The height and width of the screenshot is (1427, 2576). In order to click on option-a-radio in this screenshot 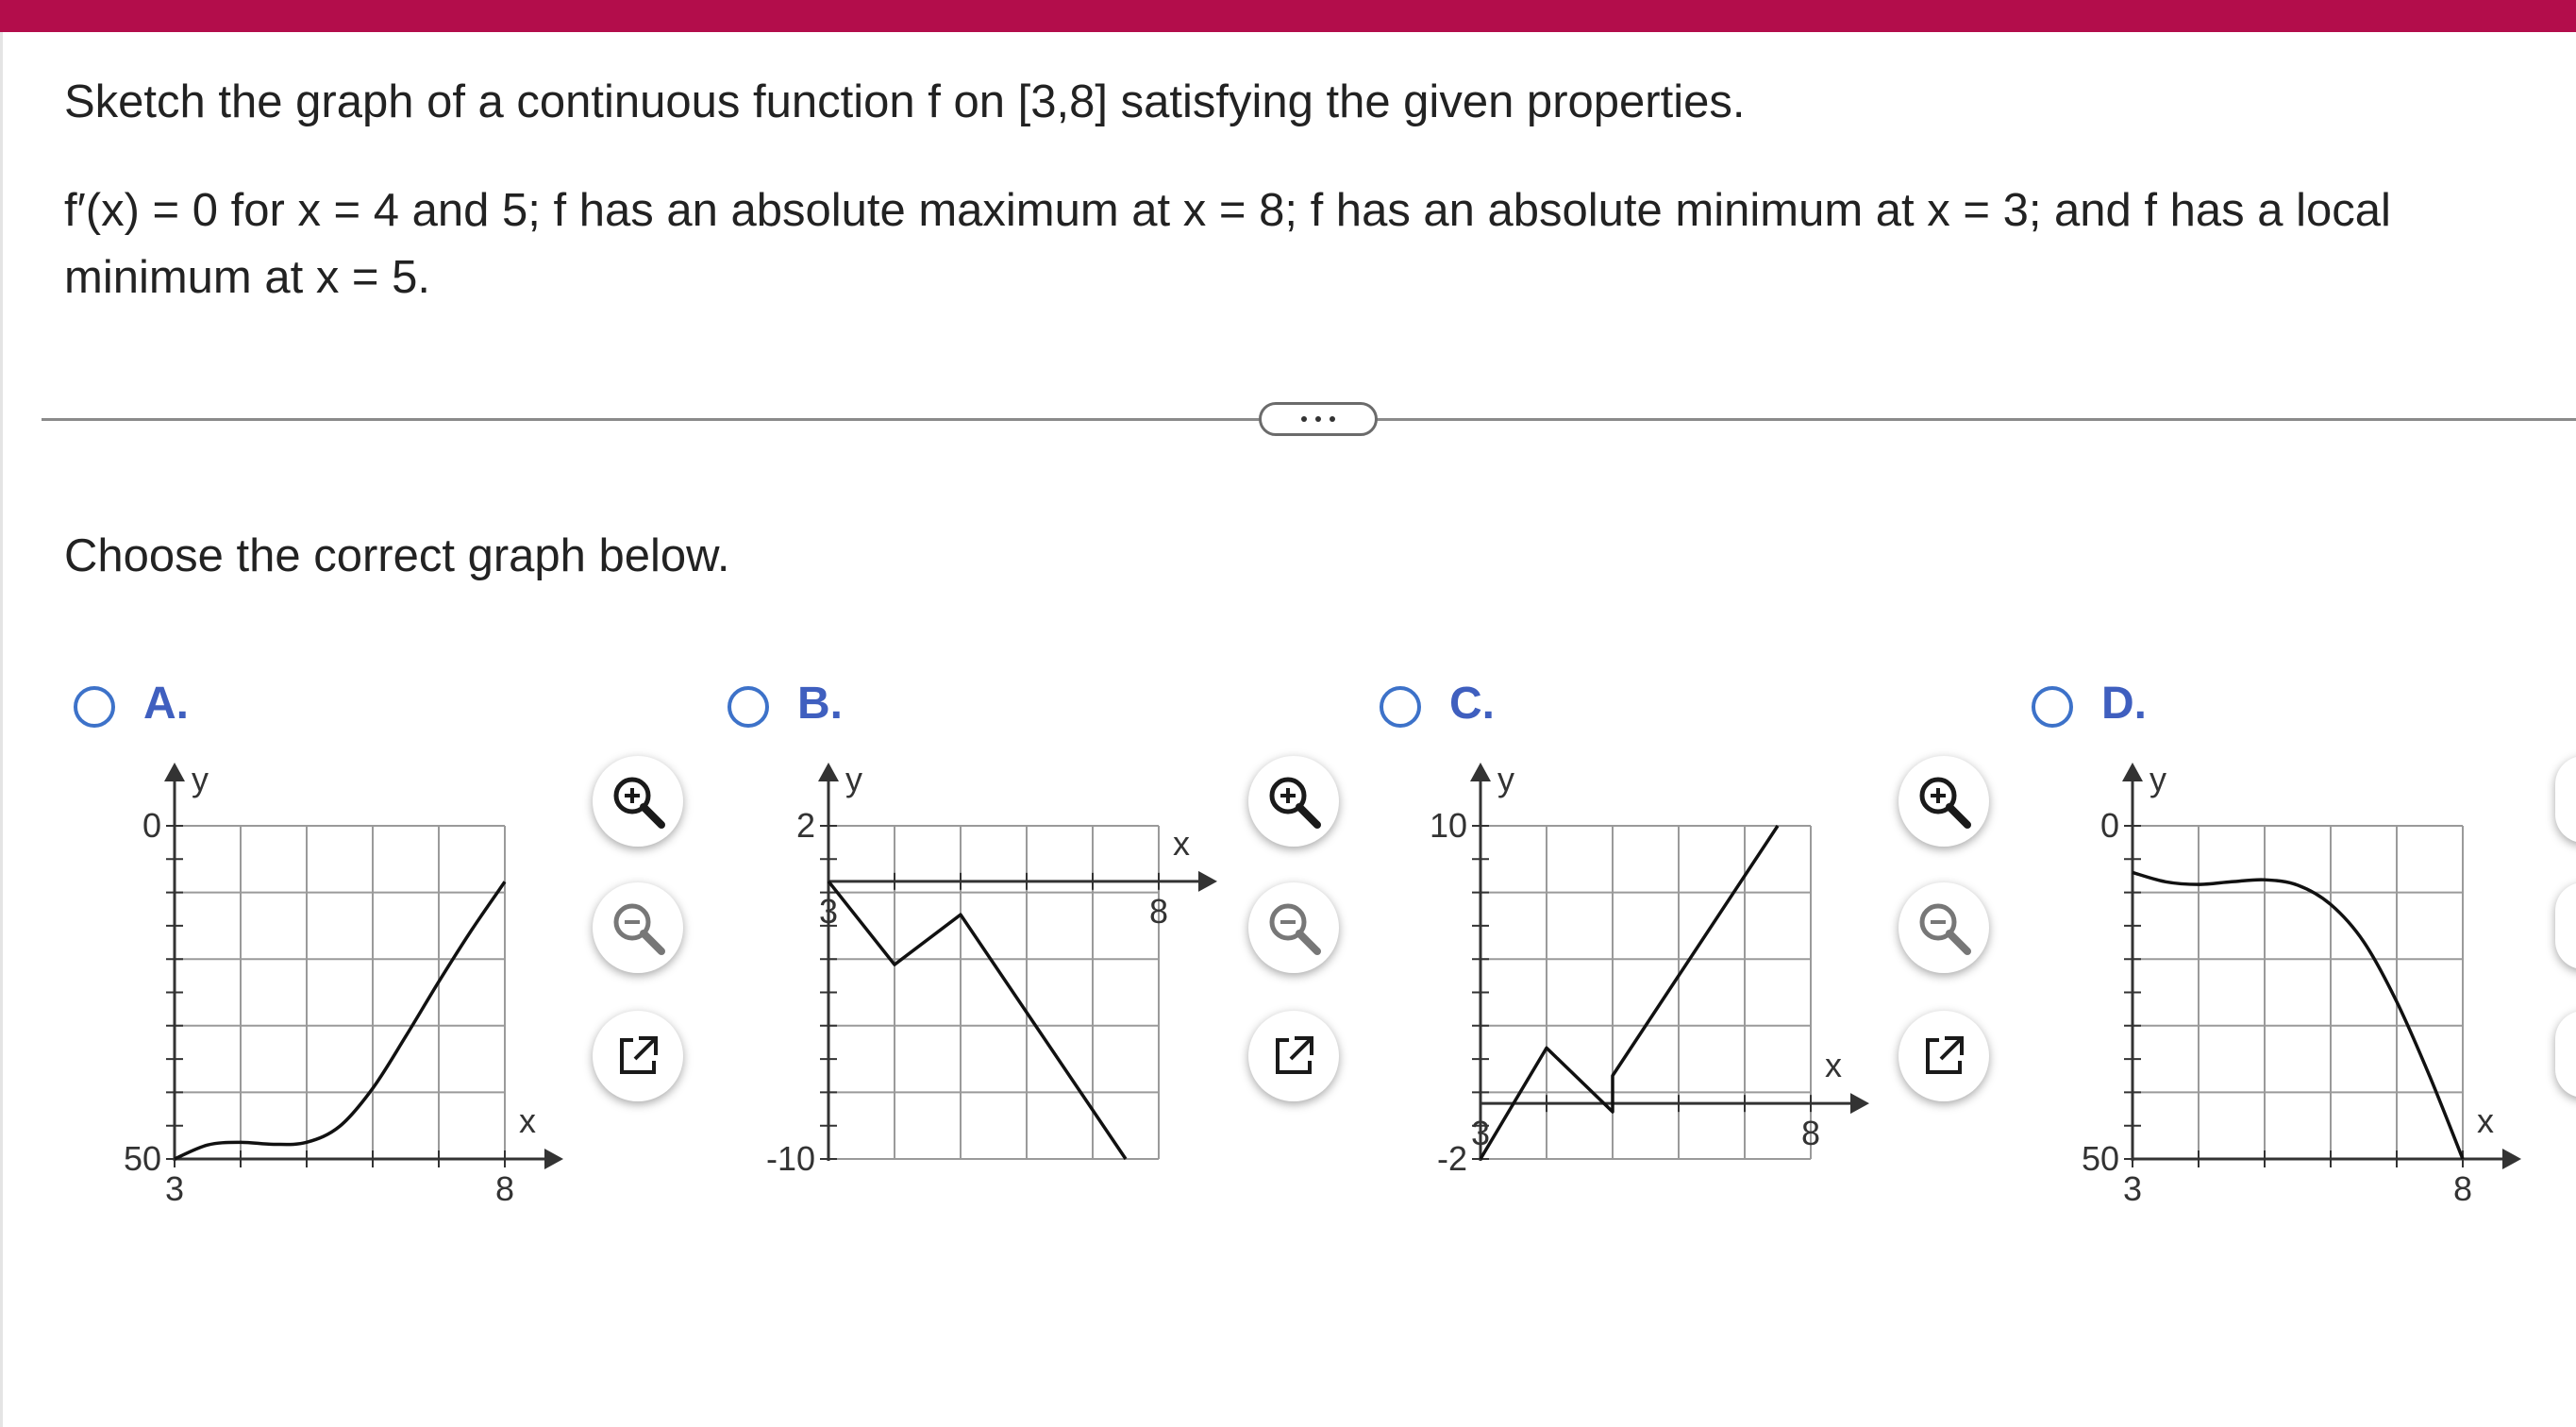, I will do `click(94, 707)`.